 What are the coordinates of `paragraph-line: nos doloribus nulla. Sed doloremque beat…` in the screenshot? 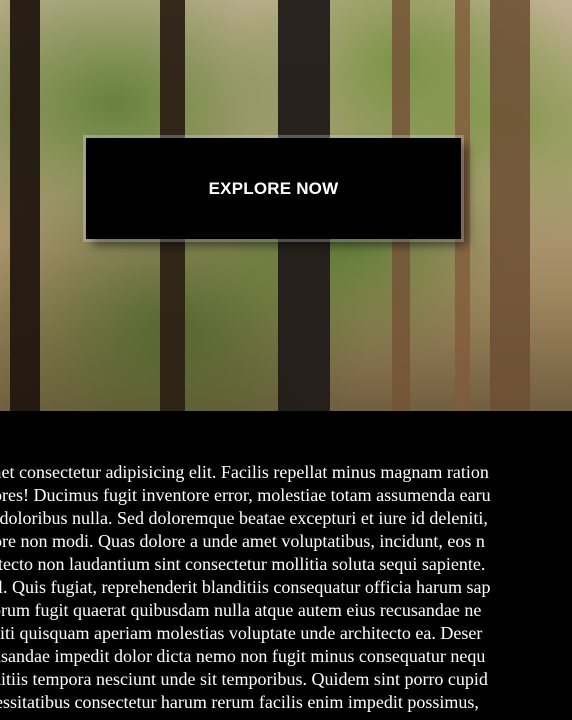 It's located at (244, 518).